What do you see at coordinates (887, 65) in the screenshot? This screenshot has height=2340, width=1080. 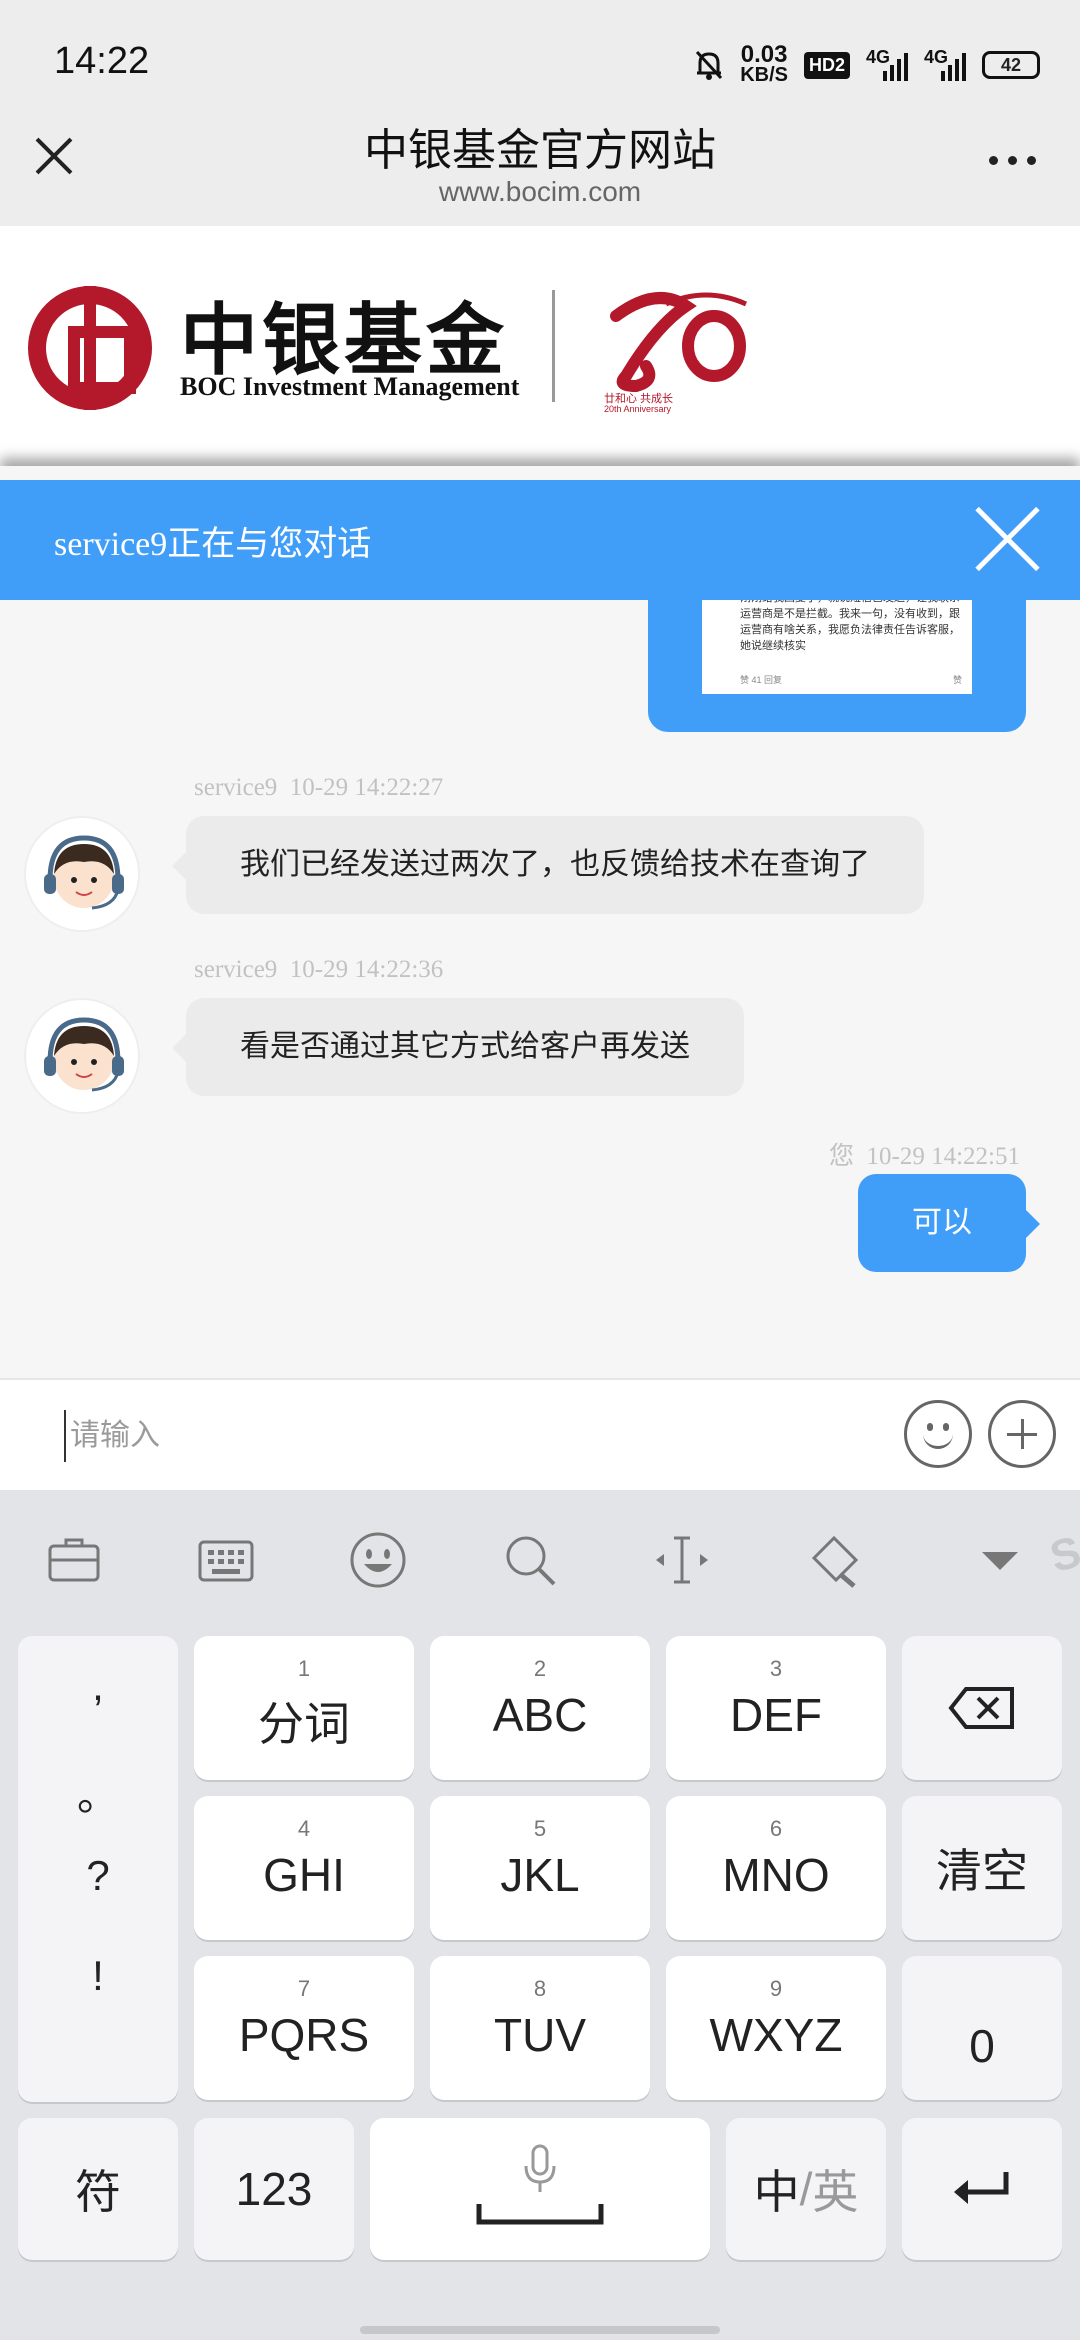 I see `signal-1-icon: 4G` at bounding box center [887, 65].